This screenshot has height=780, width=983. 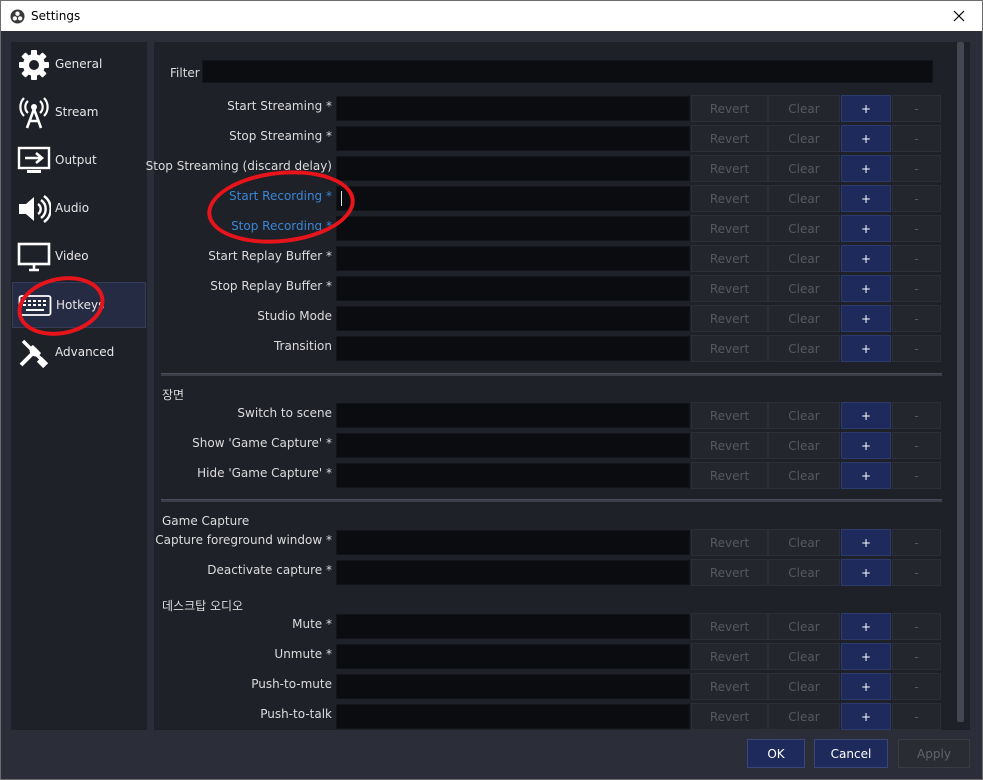 What do you see at coordinates (79, 161) in the screenshot?
I see `sidebar-item-output: Output` at bounding box center [79, 161].